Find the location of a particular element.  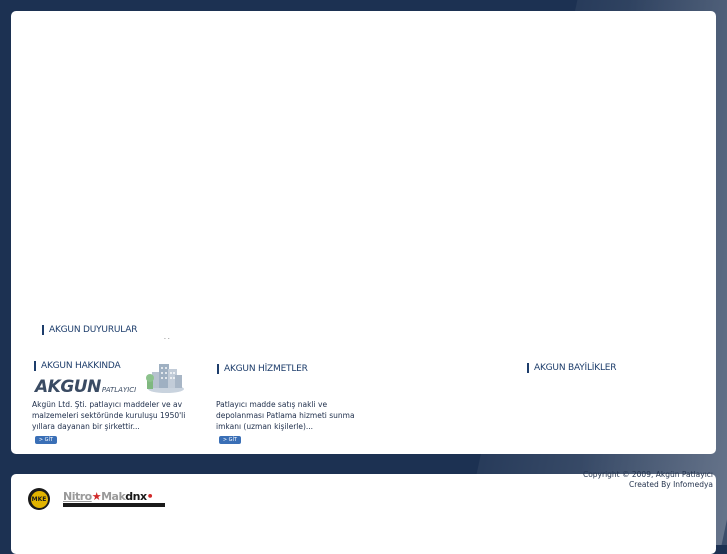

announcements-title: AKGUN DUYURULAR is located at coordinates (89, 330).